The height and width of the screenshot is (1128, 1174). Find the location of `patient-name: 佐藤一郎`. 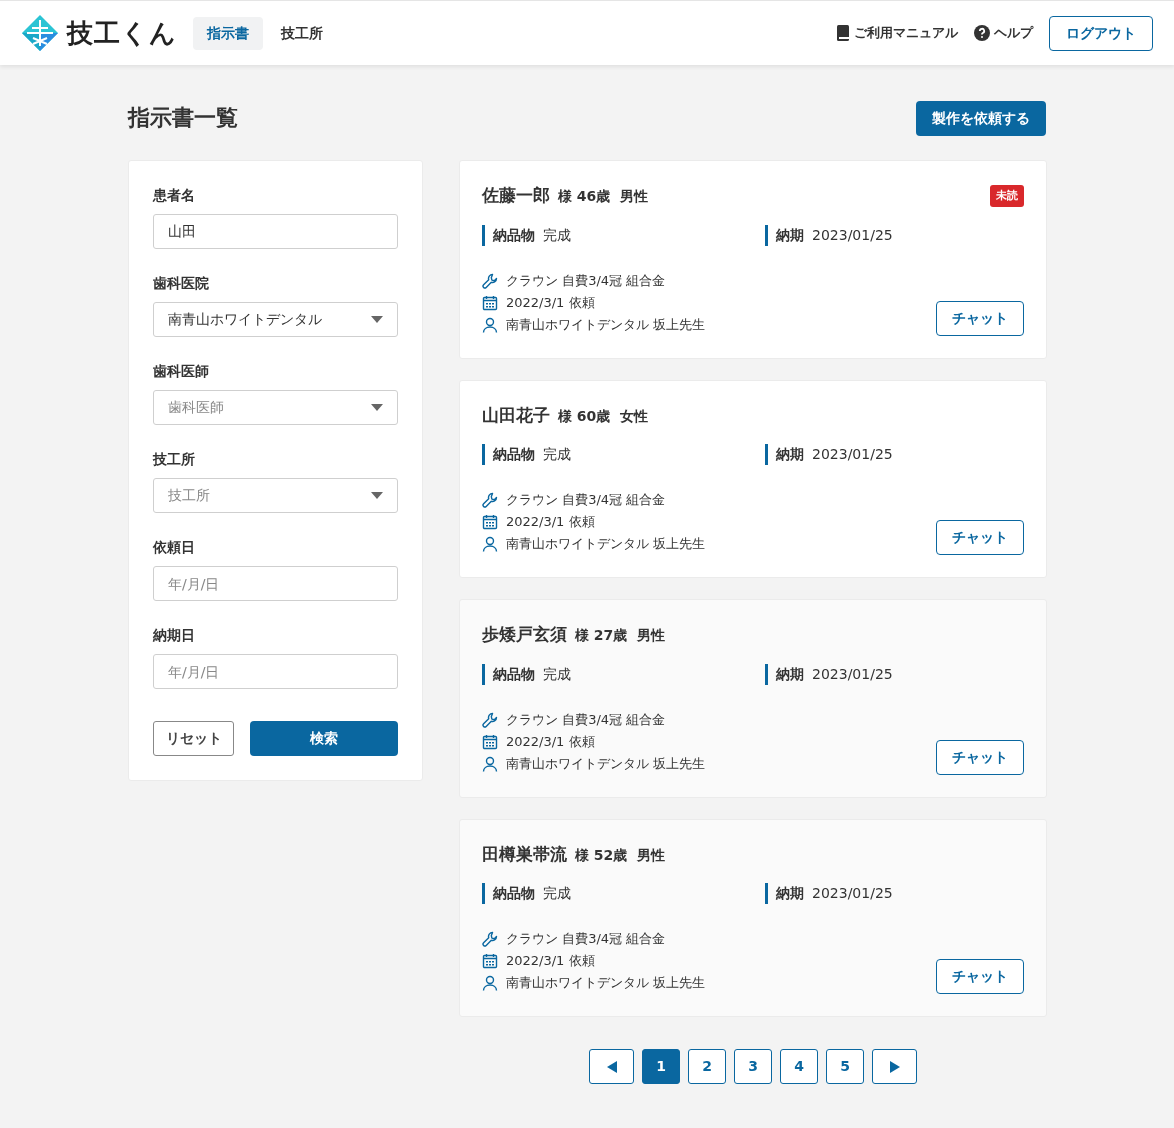

patient-name: 佐藤一郎 is located at coordinates (516, 195).